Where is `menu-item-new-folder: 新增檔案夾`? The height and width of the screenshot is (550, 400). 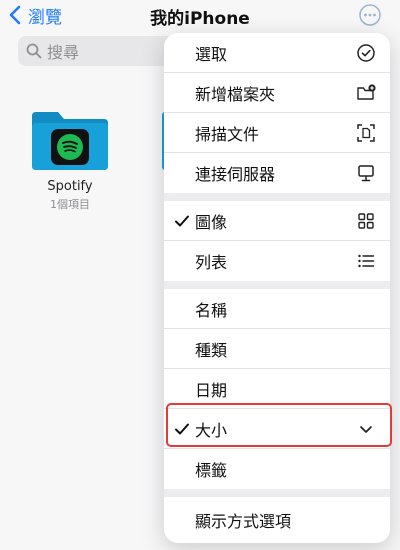
menu-item-new-folder: 新增檔案夾 is located at coordinates (277, 93).